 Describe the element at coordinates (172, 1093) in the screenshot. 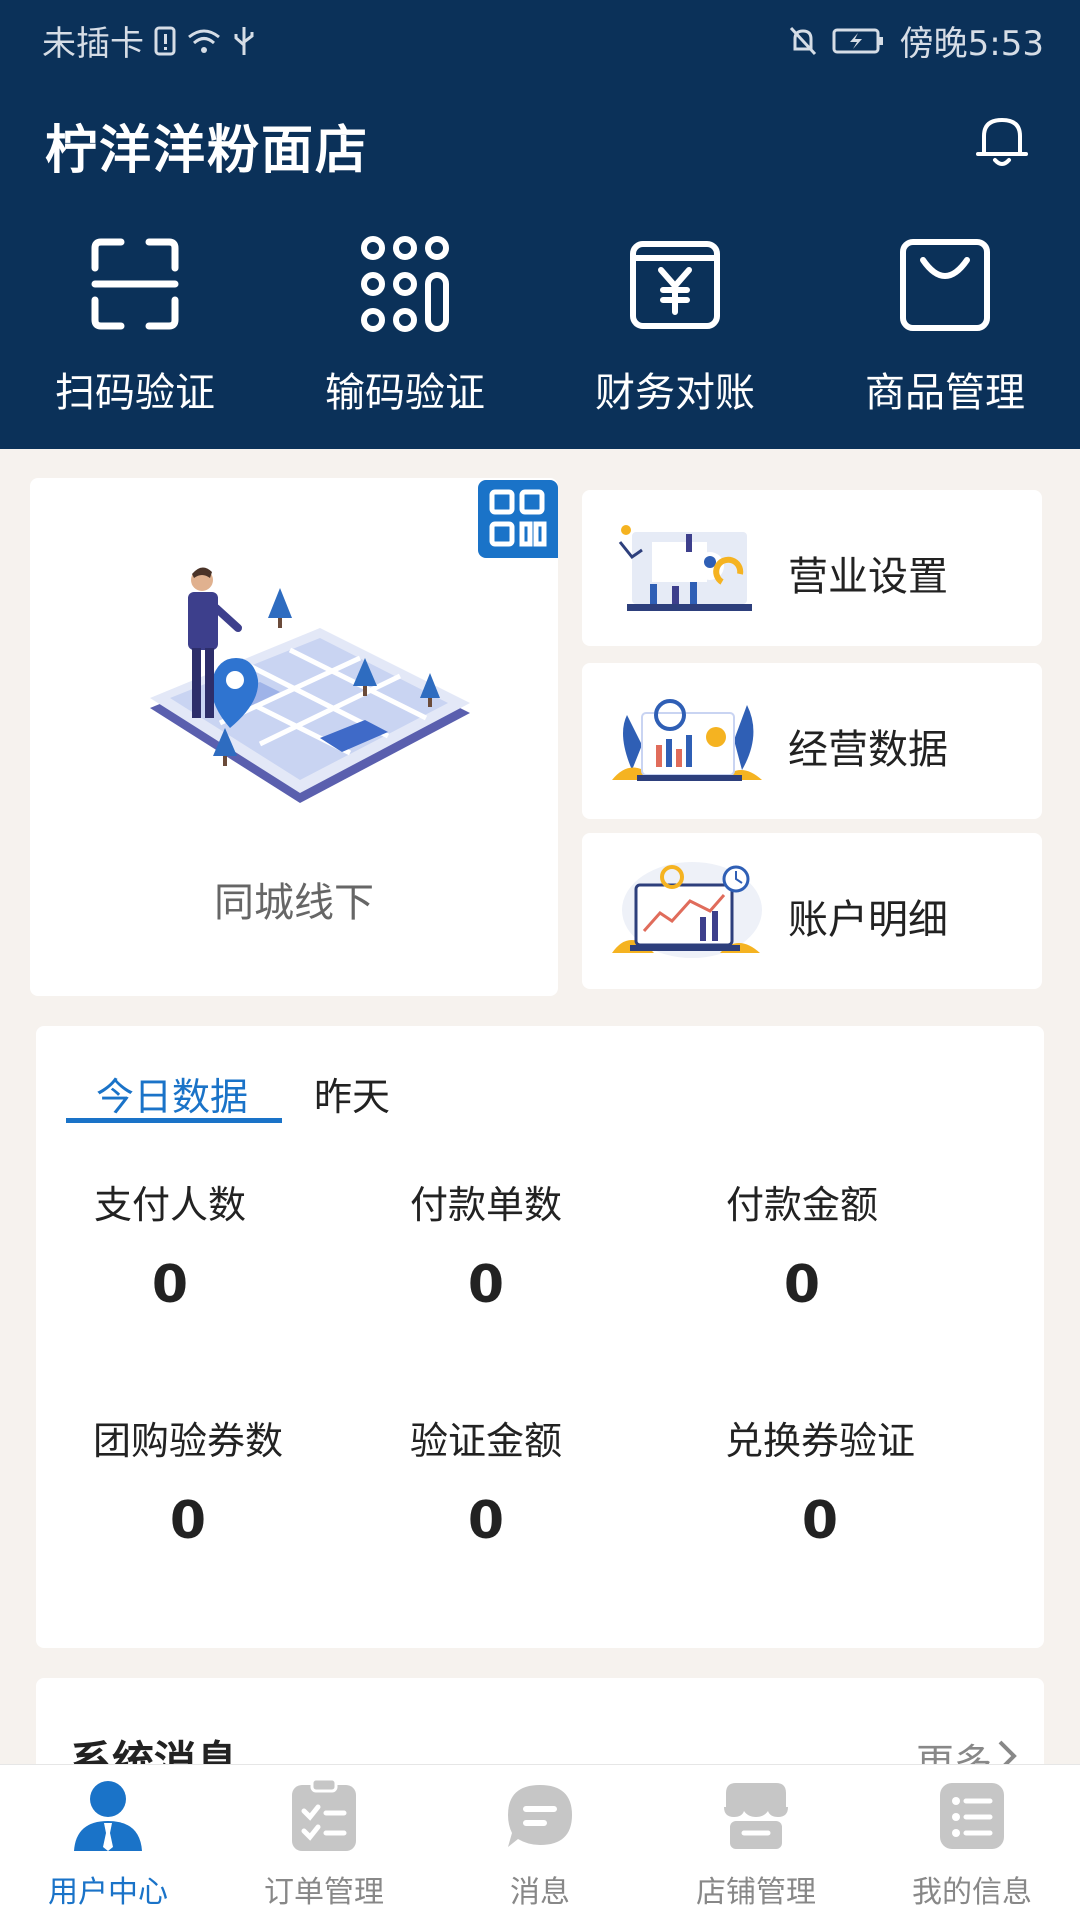

I see `tab-today: 今日数据` at that location.